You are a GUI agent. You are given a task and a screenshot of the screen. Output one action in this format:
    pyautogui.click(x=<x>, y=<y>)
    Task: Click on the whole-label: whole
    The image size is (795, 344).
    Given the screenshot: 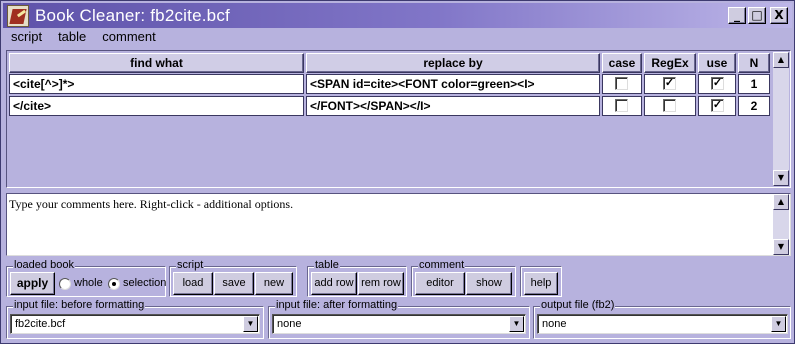 What is the action you would take?
    pyautogui.click(x=88, y=283)
    